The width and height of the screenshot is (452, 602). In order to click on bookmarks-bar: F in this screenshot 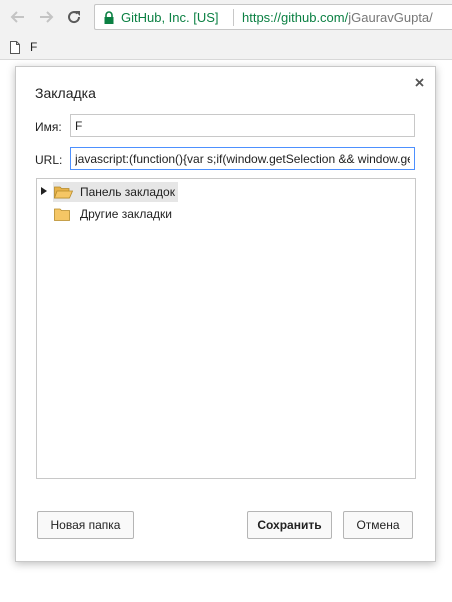, I will do `click(226, 47)`.